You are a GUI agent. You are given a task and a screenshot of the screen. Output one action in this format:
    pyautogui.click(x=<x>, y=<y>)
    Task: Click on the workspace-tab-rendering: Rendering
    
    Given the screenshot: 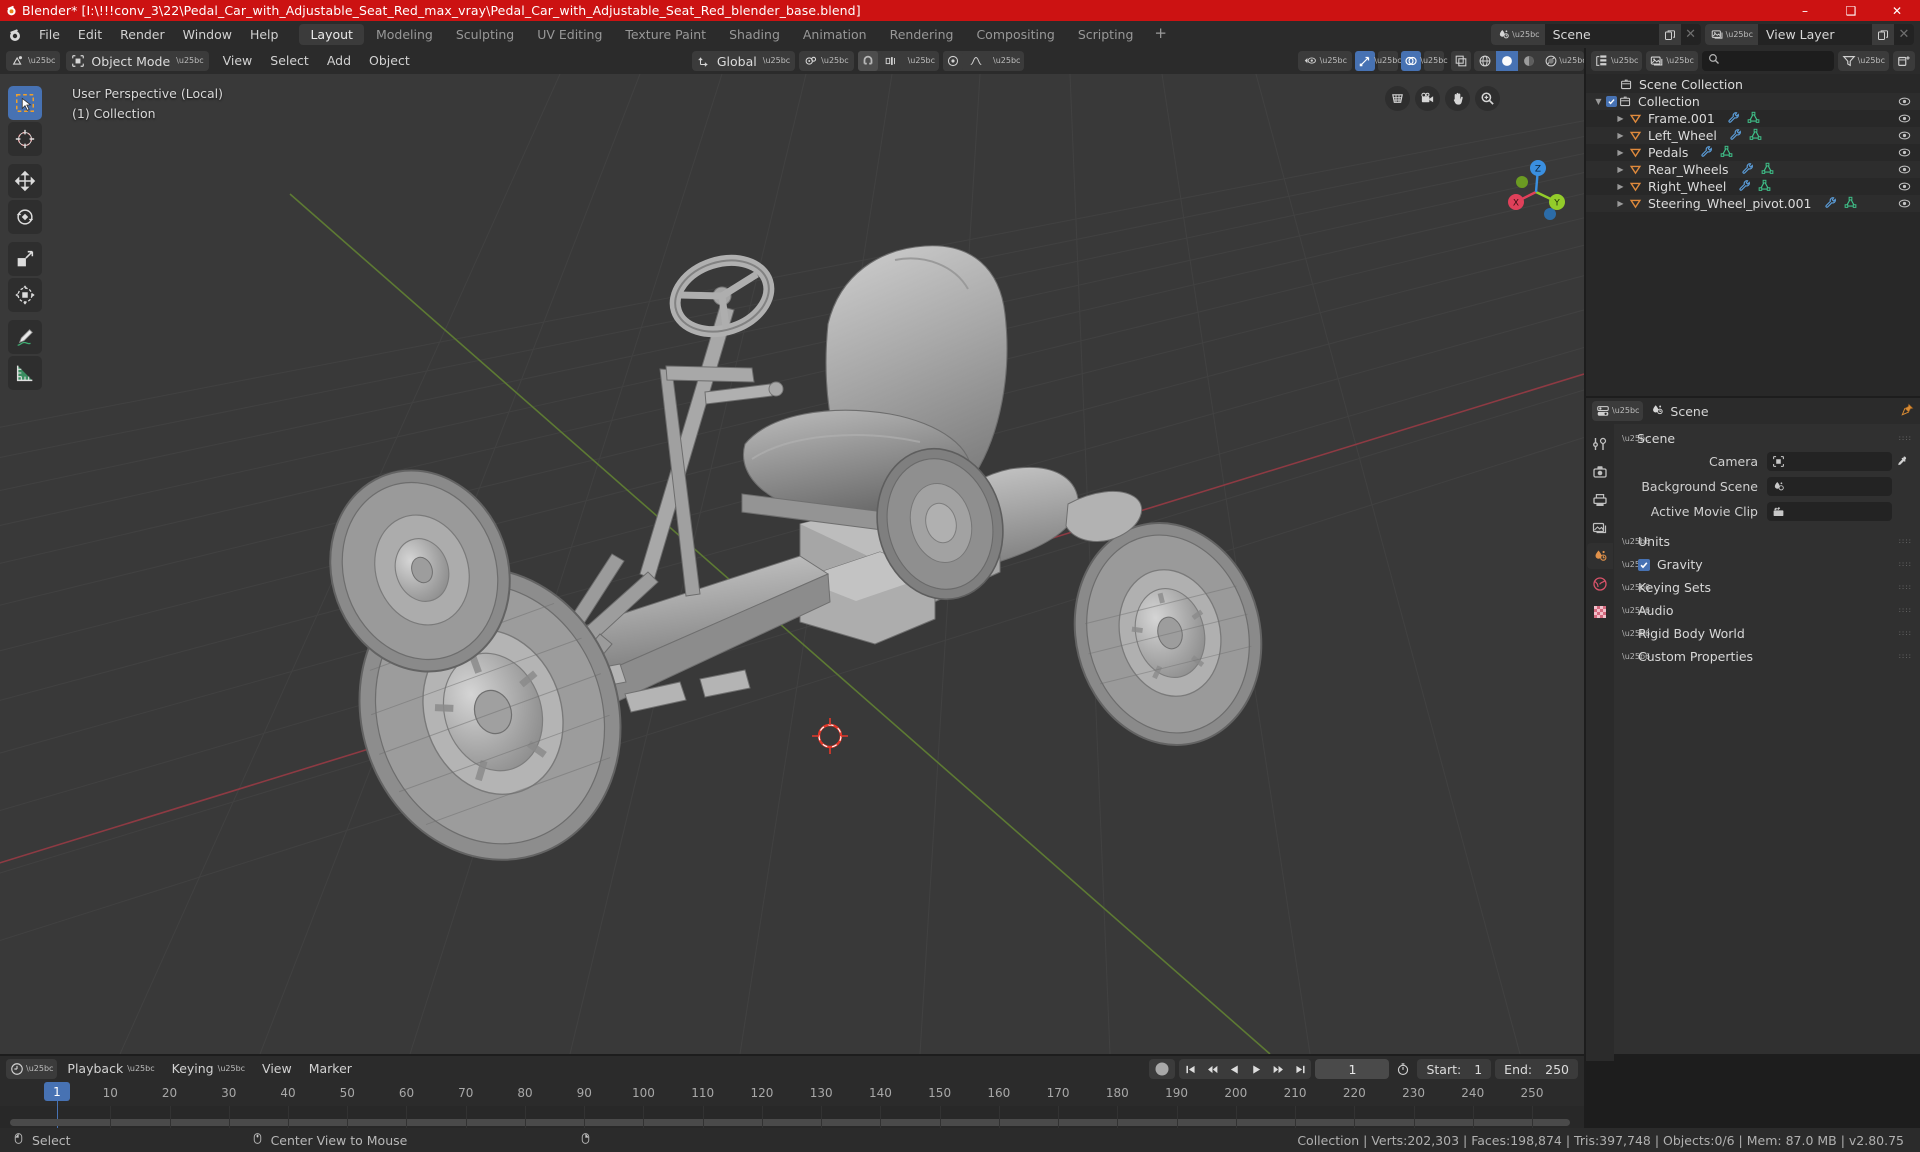 What is the action you would take?
    pyautogui.click(x=922, y=34)
    